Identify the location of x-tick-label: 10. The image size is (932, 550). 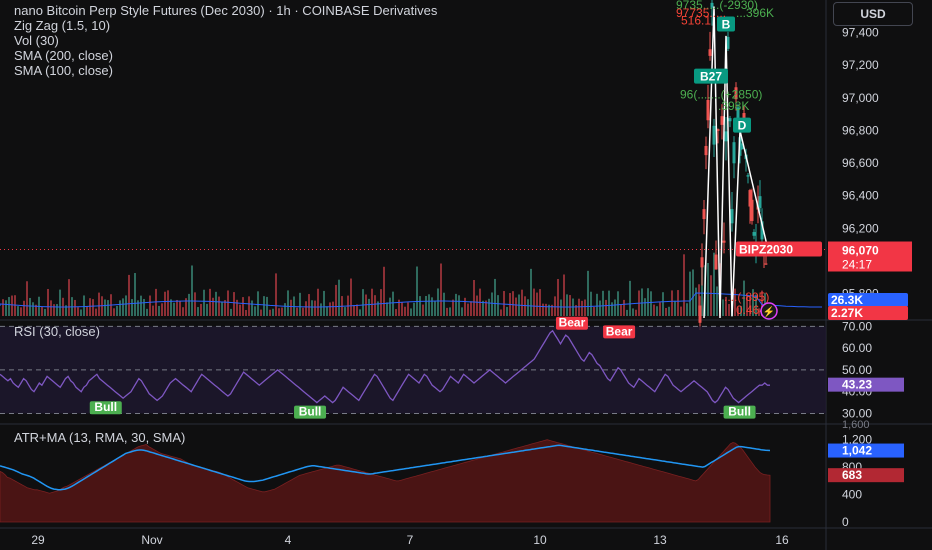
(540, 540).